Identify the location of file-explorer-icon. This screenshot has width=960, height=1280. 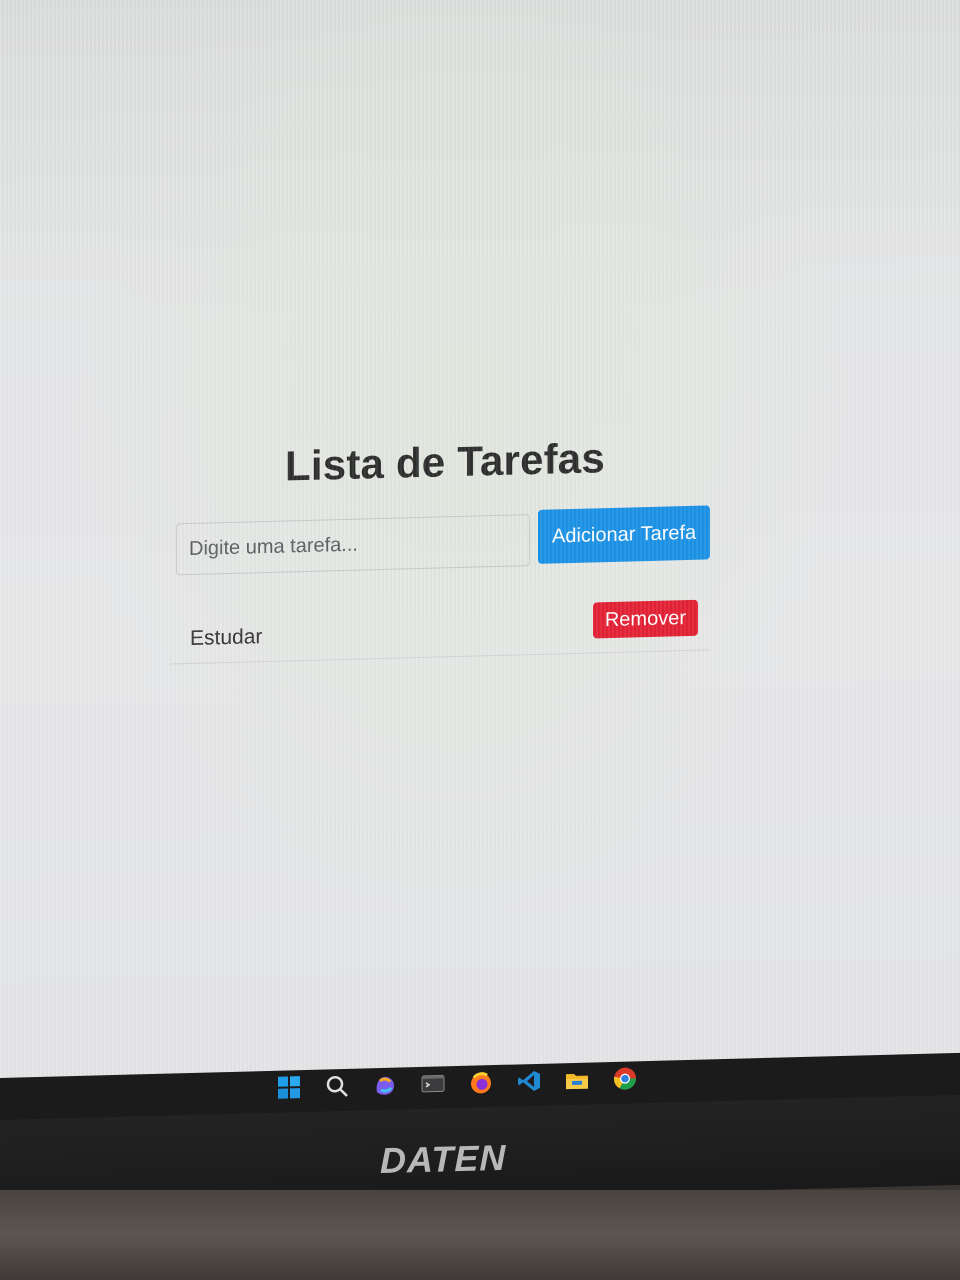
(577, 1080).